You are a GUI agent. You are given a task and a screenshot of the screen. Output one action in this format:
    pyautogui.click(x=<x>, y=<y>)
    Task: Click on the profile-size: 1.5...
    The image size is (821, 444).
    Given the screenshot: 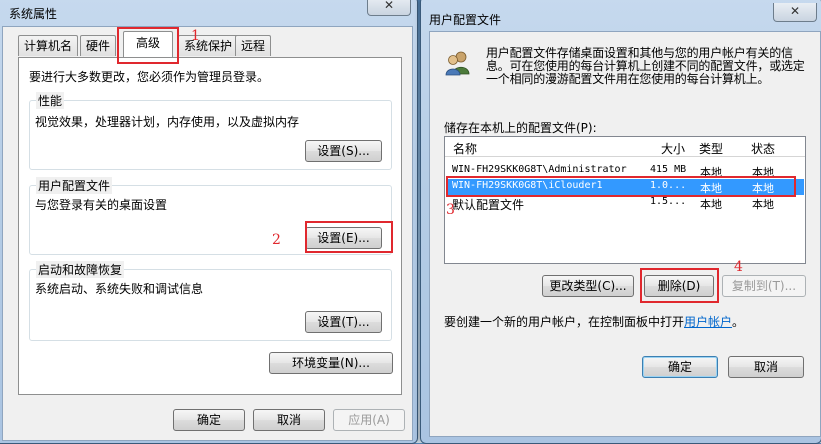 What is the action you would take?
    pyautogui.click(x=668, y=201)
    